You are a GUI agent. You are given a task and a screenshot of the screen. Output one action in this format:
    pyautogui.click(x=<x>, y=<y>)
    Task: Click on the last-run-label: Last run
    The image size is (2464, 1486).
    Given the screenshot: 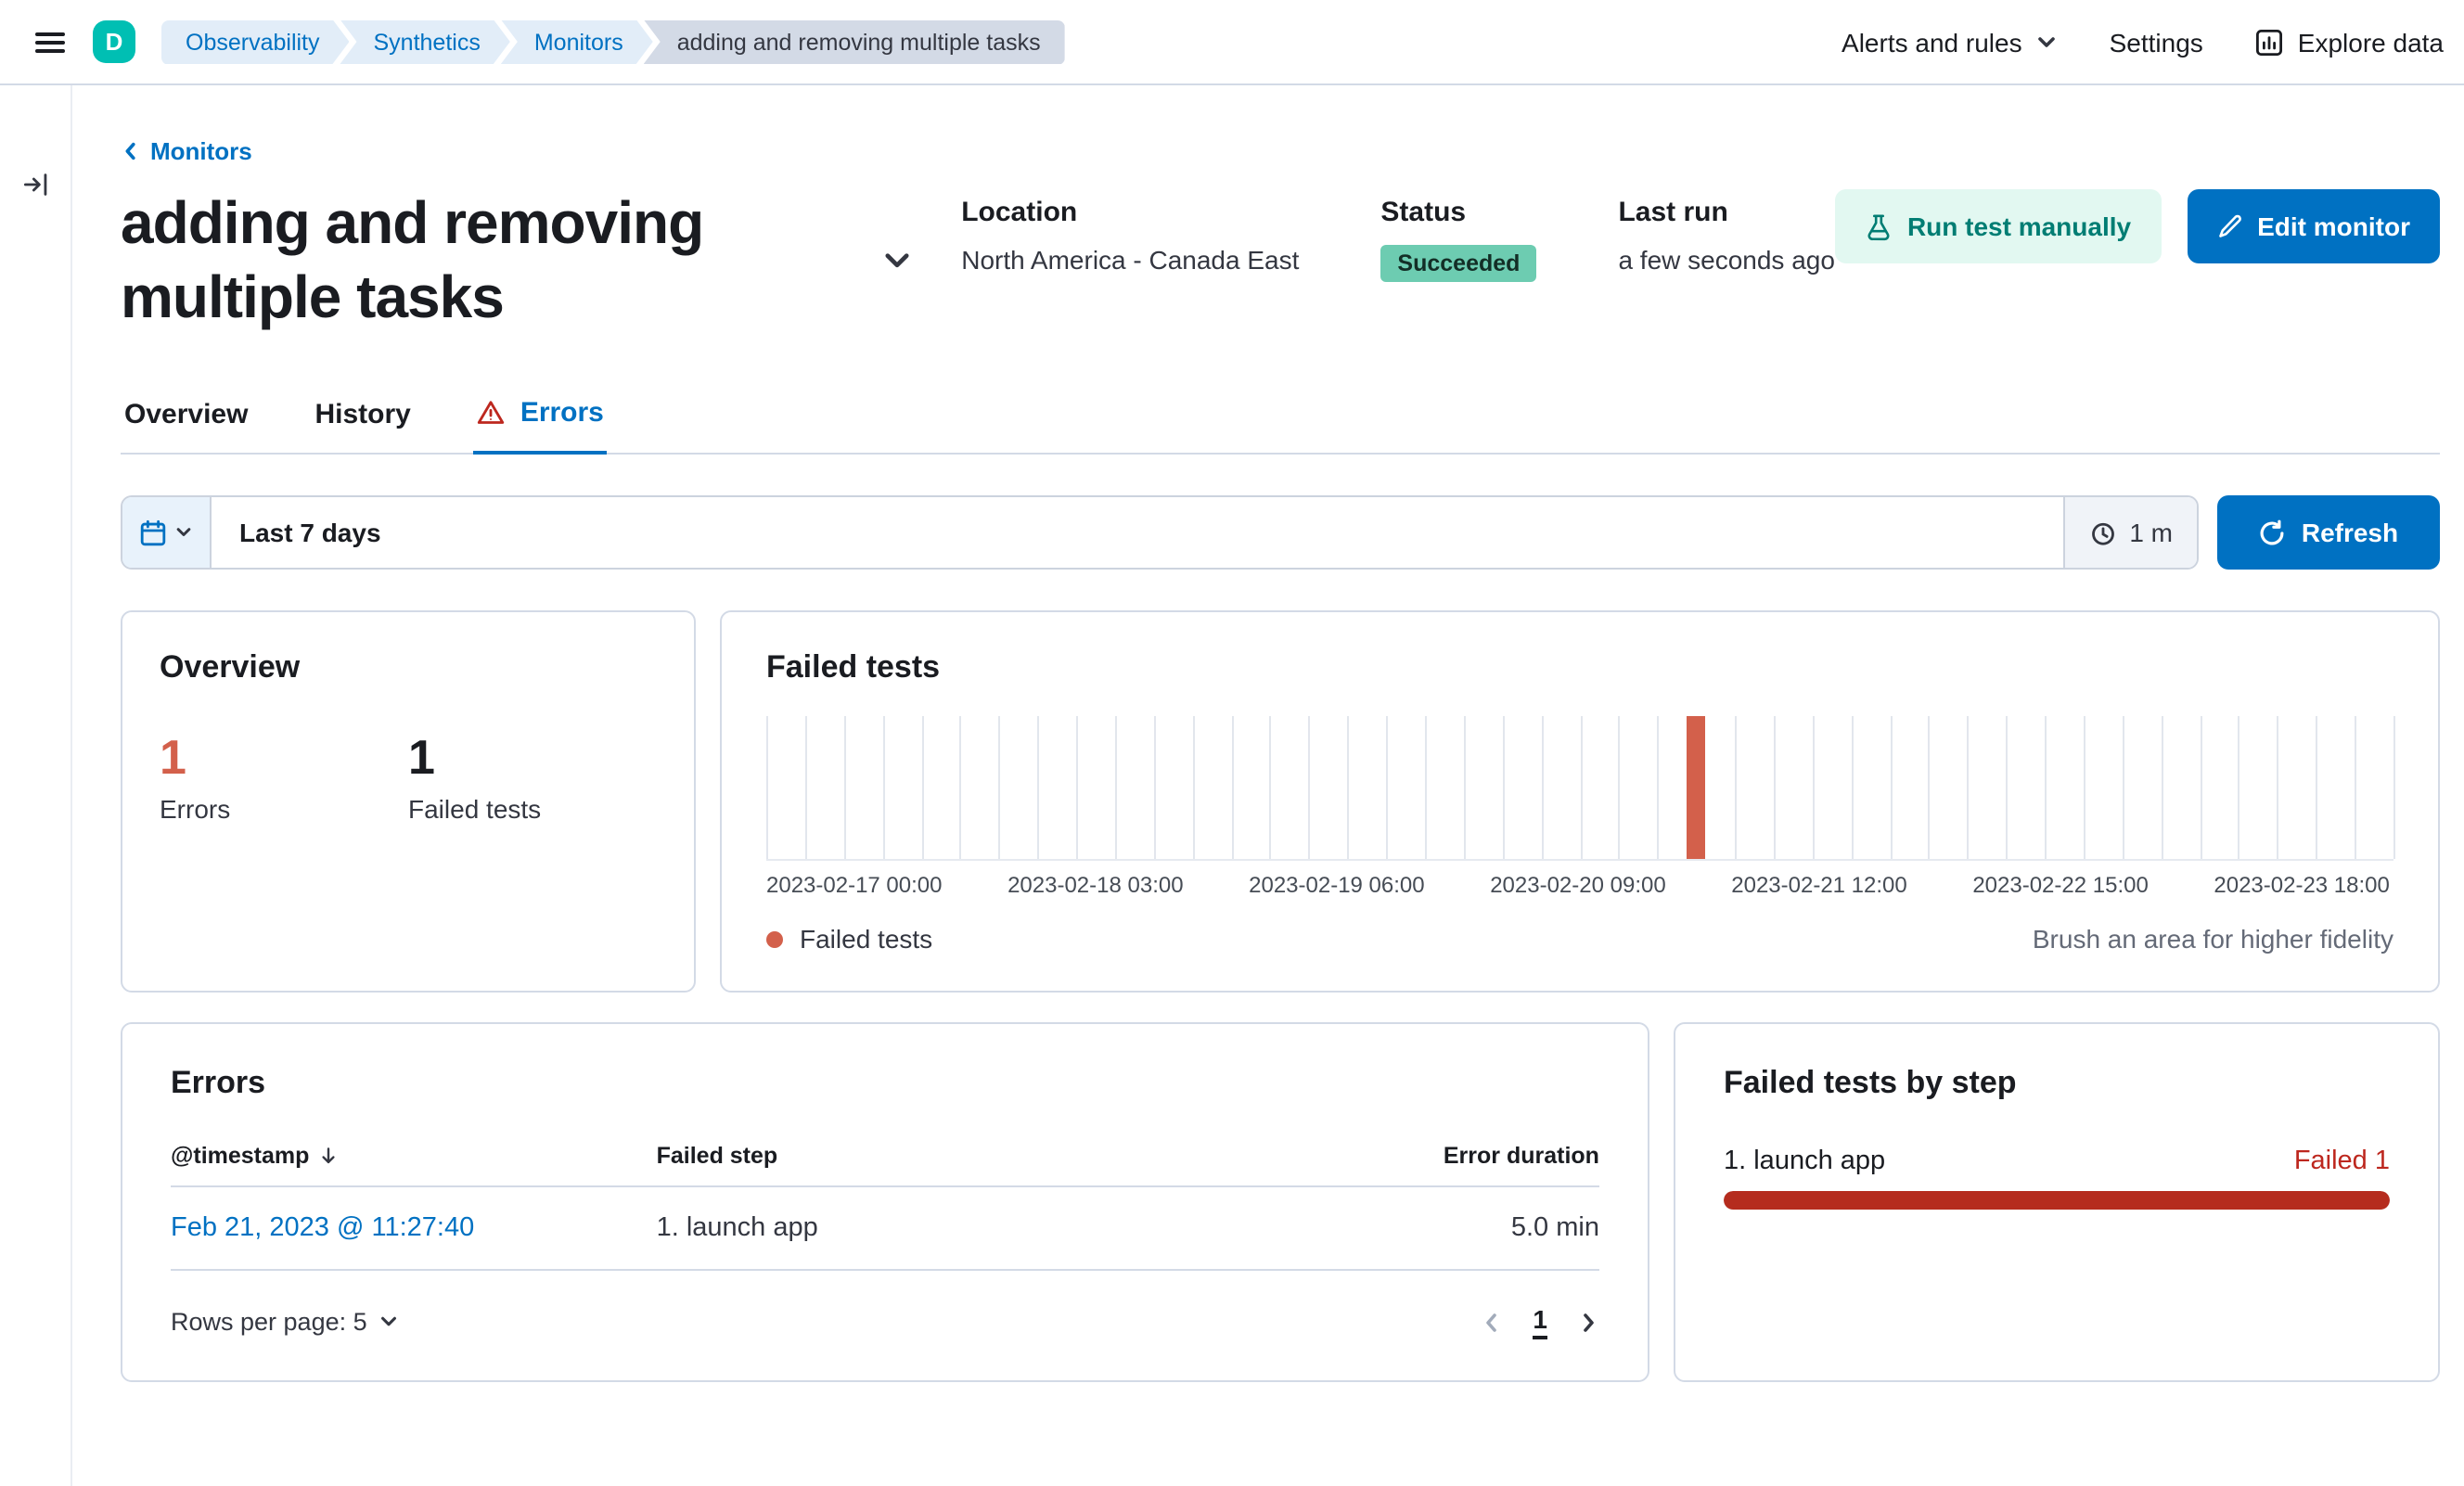 What is the action you would take?
    pyautogui.click(x=1673, y=212)
    